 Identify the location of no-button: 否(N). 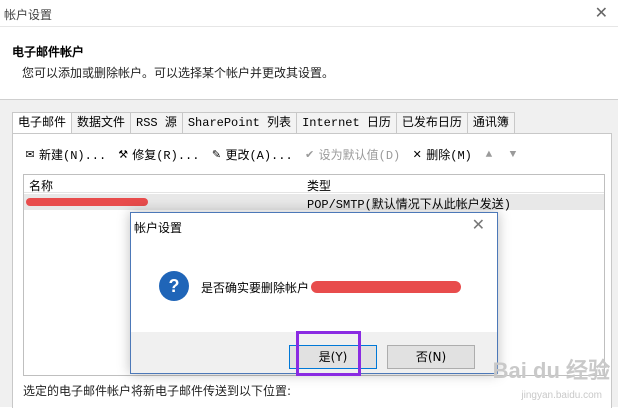
(431, 357).